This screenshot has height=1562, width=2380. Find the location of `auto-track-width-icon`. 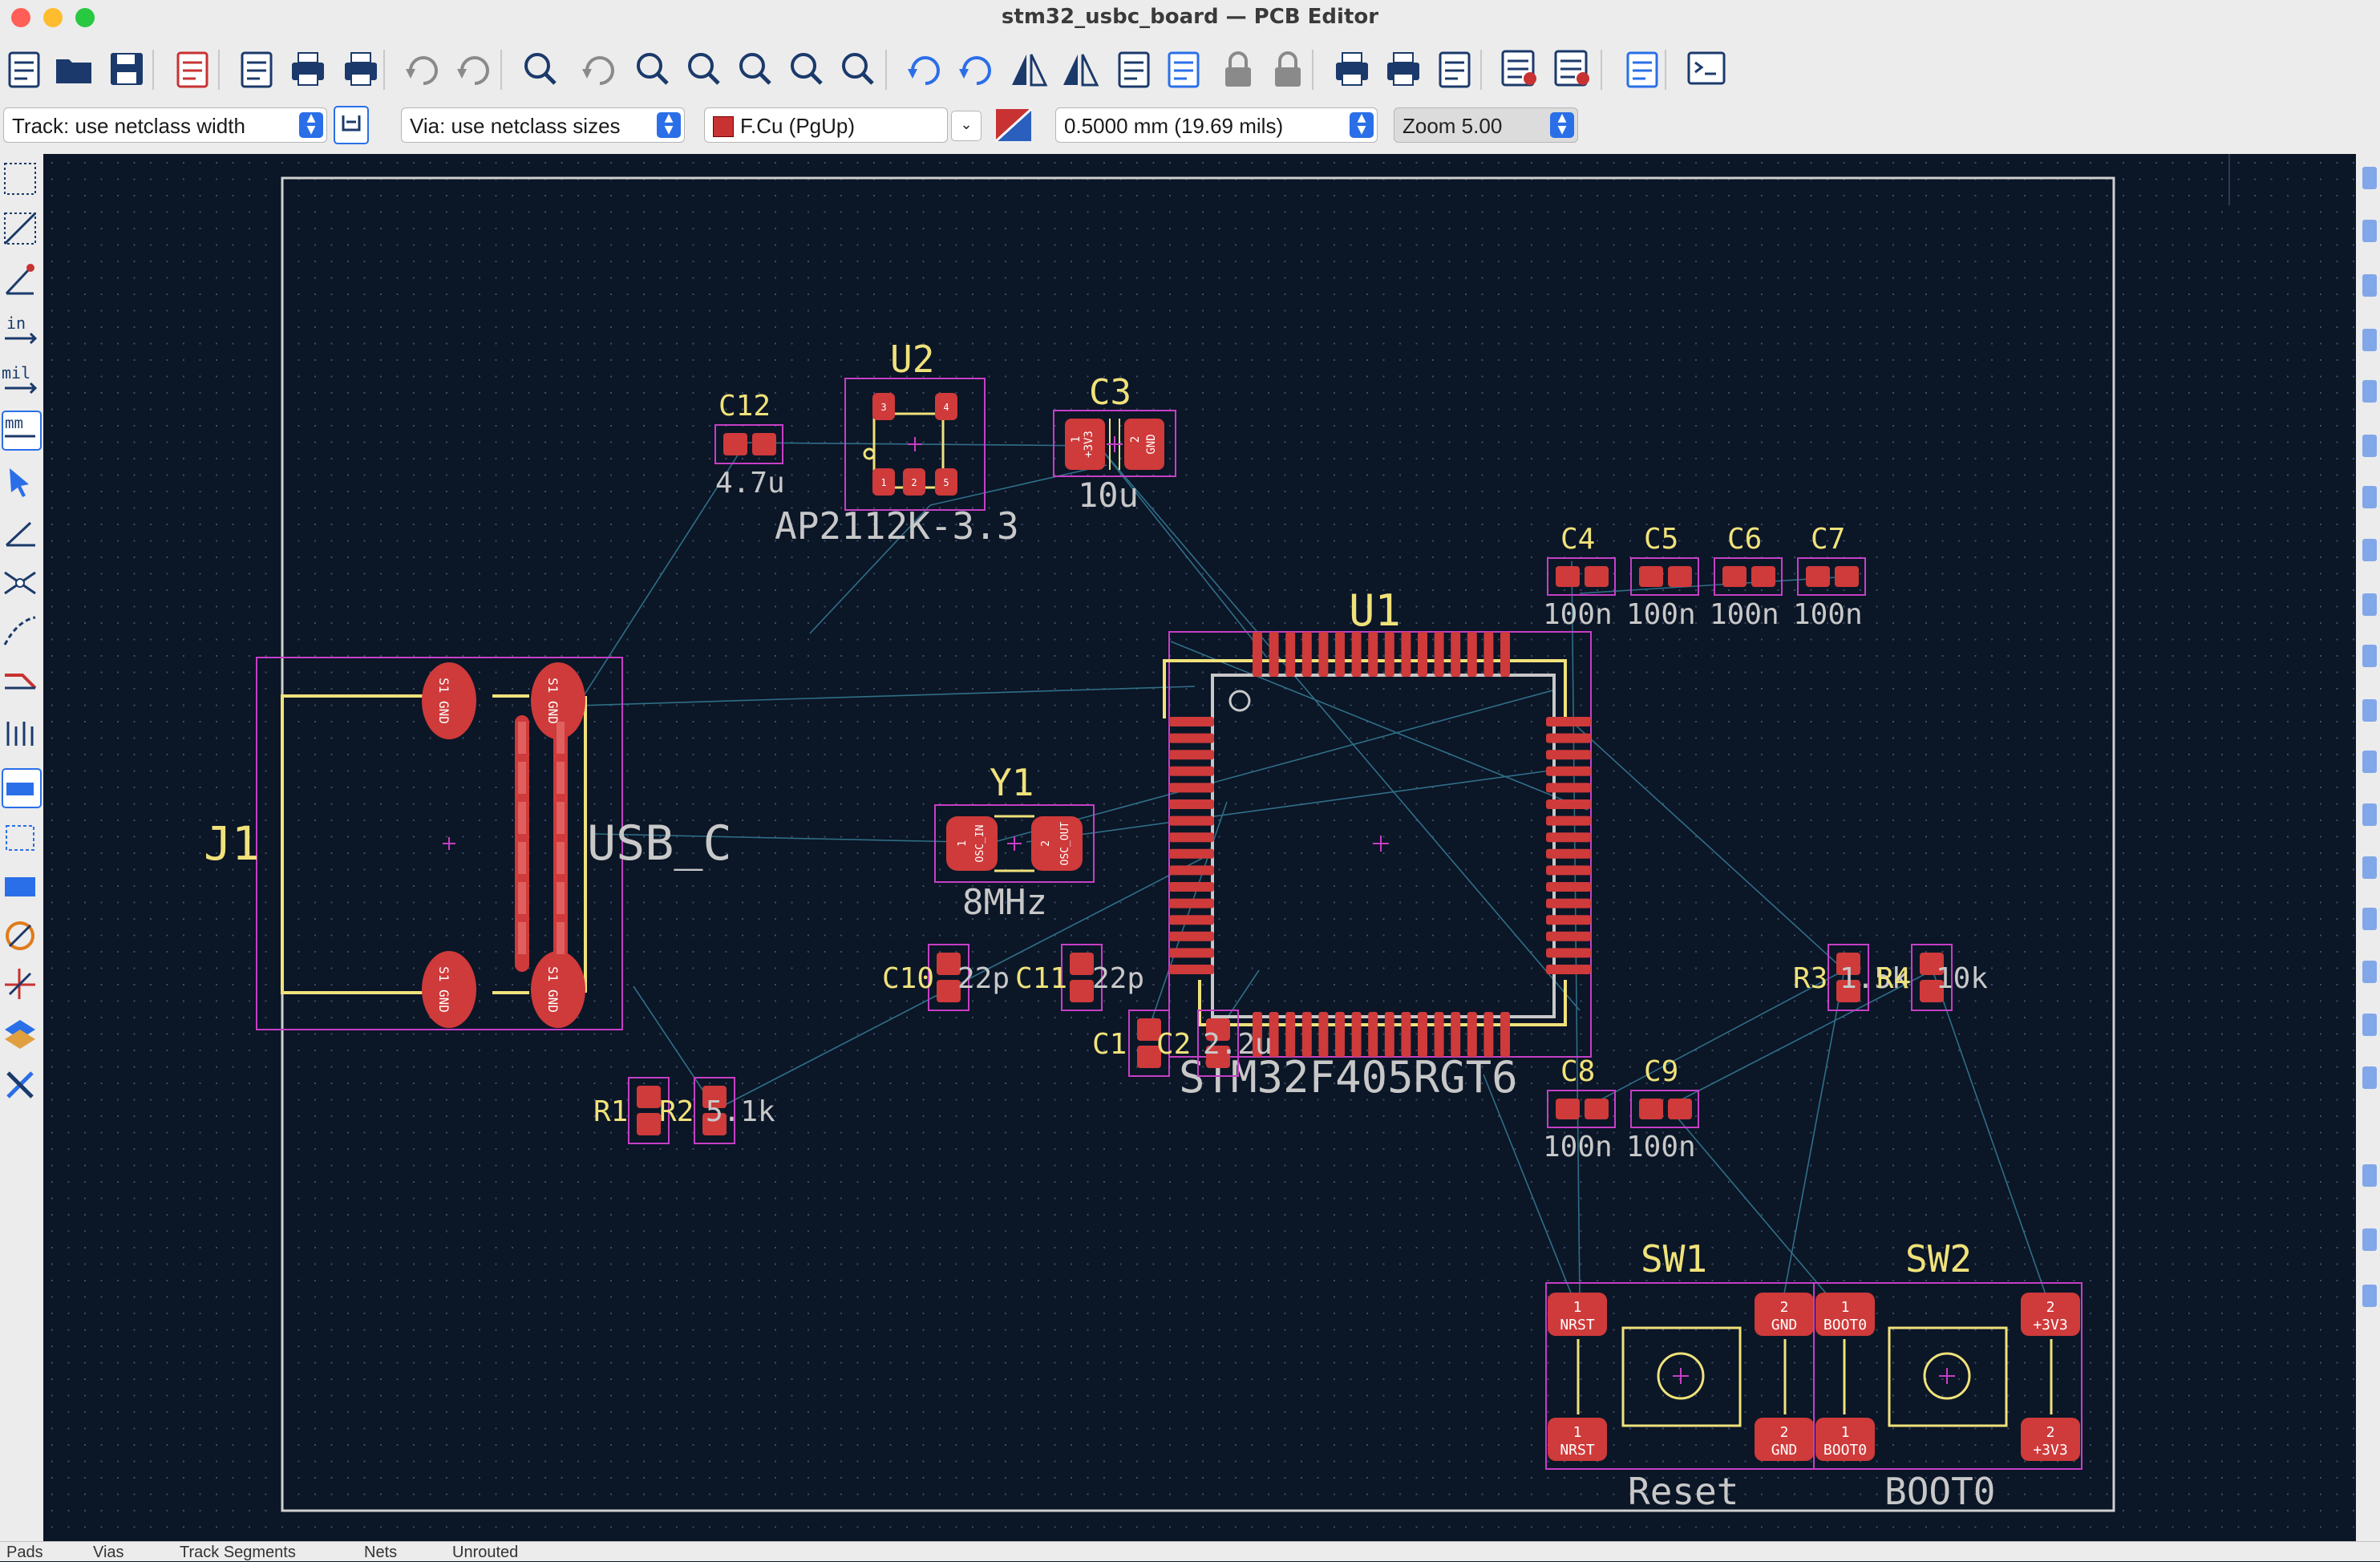

auto-track-width-icon is located at coordinates (352, 125).